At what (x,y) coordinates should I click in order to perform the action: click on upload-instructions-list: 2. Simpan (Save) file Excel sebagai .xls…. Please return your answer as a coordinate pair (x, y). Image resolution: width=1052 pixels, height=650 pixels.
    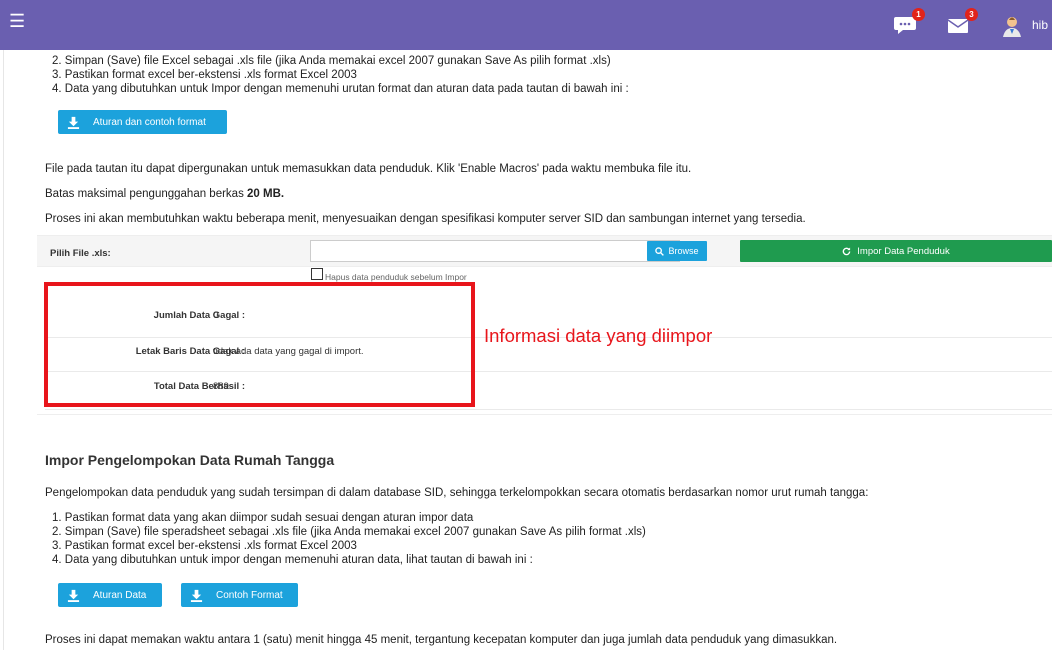
    Looking at the image, I should click on (340, 75).